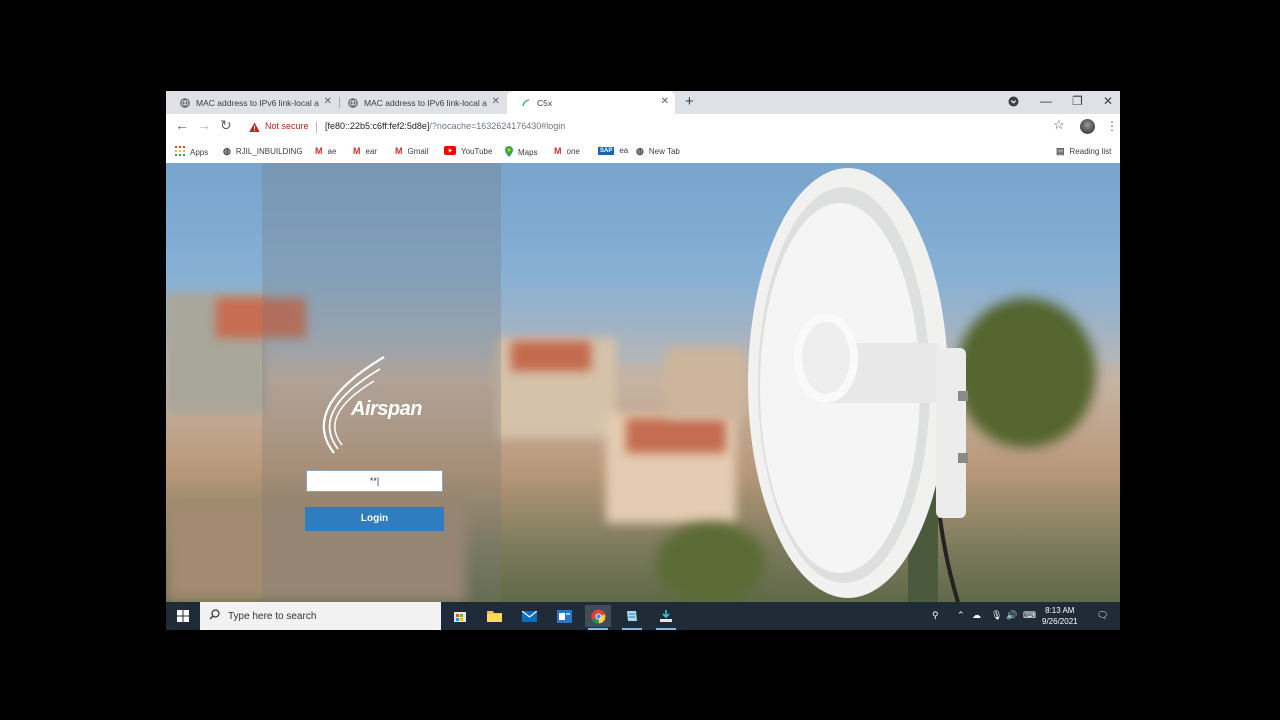 The image size is (1280, 720). I want to click on bookmark-ae: Mae, so click(325, 151).